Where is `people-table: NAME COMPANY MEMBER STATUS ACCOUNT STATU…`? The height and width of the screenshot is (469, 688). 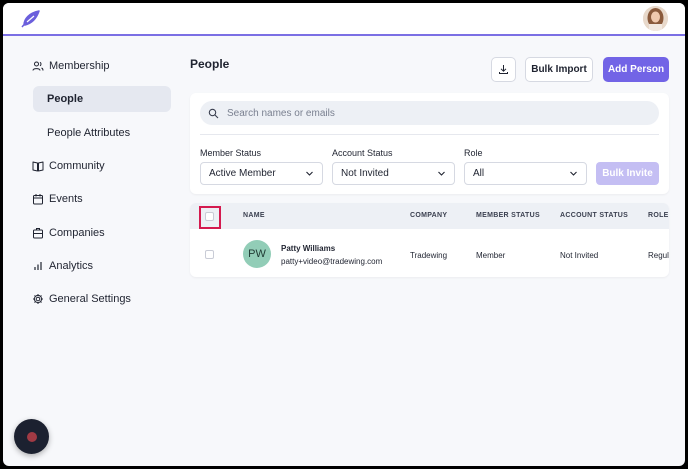 people-table: NAME COMPANY MEMBER STATUS ACCOUNT STATU… is located at coordinates (429, 240).